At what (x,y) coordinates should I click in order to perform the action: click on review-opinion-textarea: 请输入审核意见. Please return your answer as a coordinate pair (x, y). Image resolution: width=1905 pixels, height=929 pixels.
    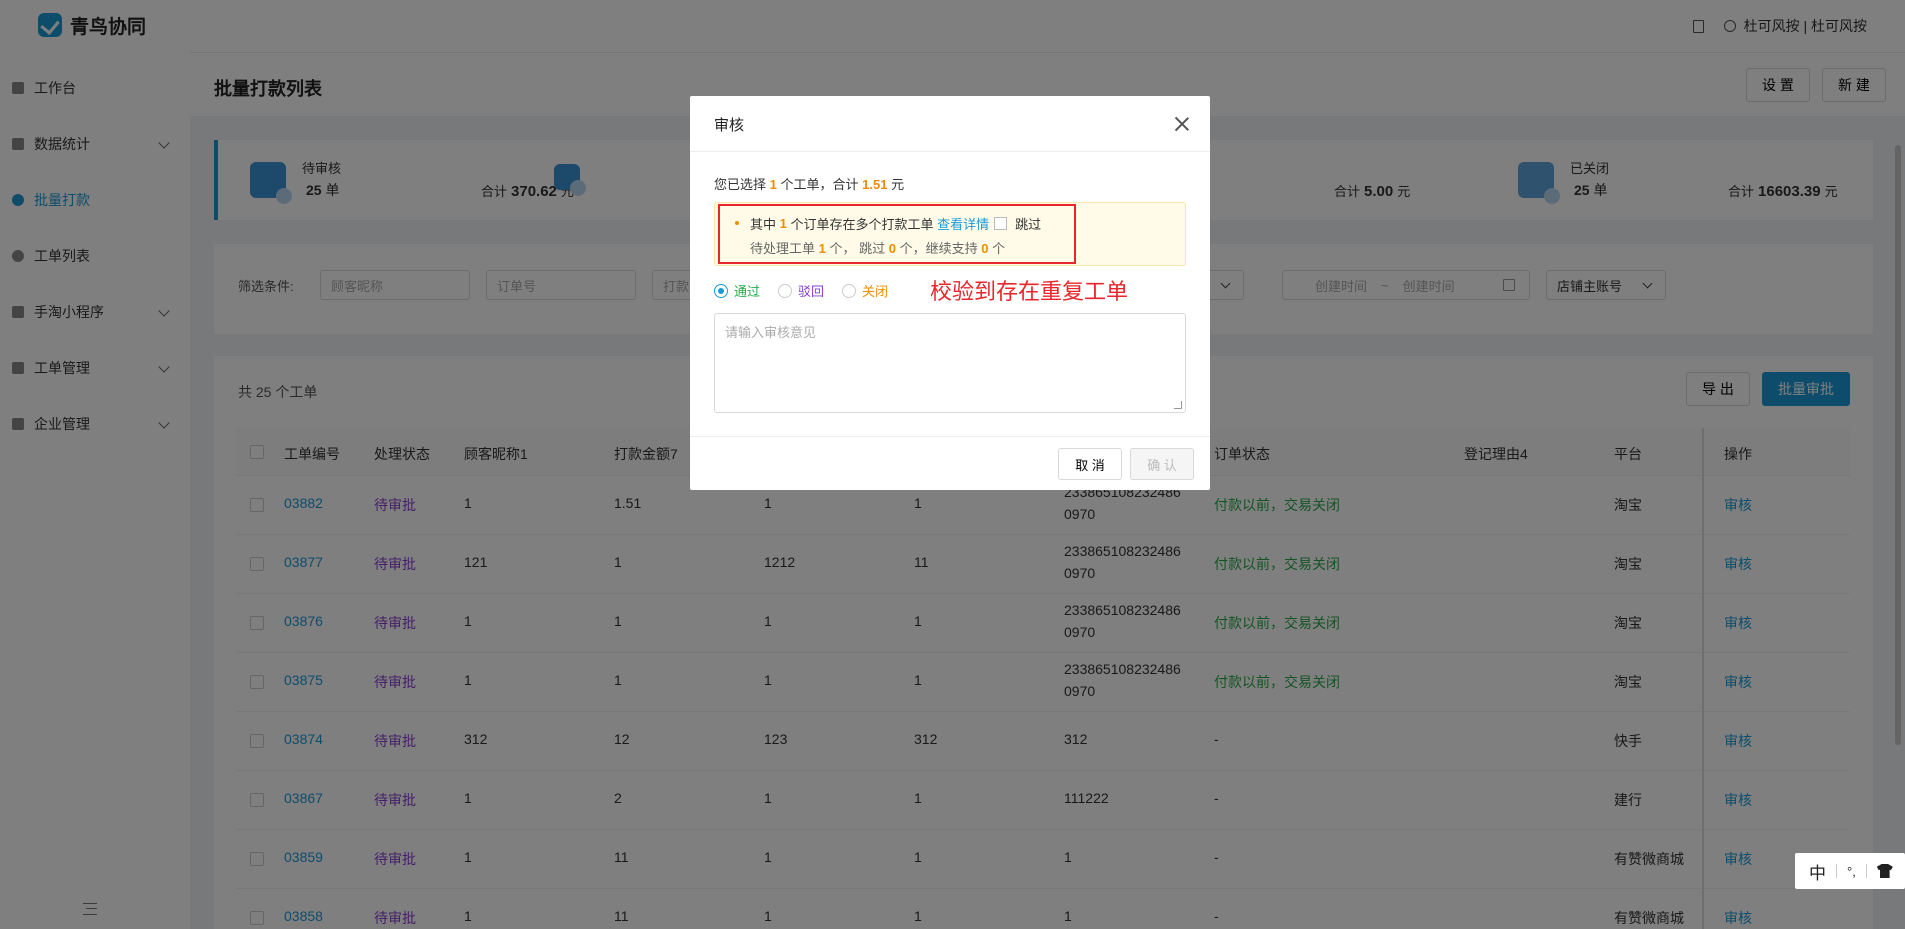
    Looking at the image, I should click on (950, 363).